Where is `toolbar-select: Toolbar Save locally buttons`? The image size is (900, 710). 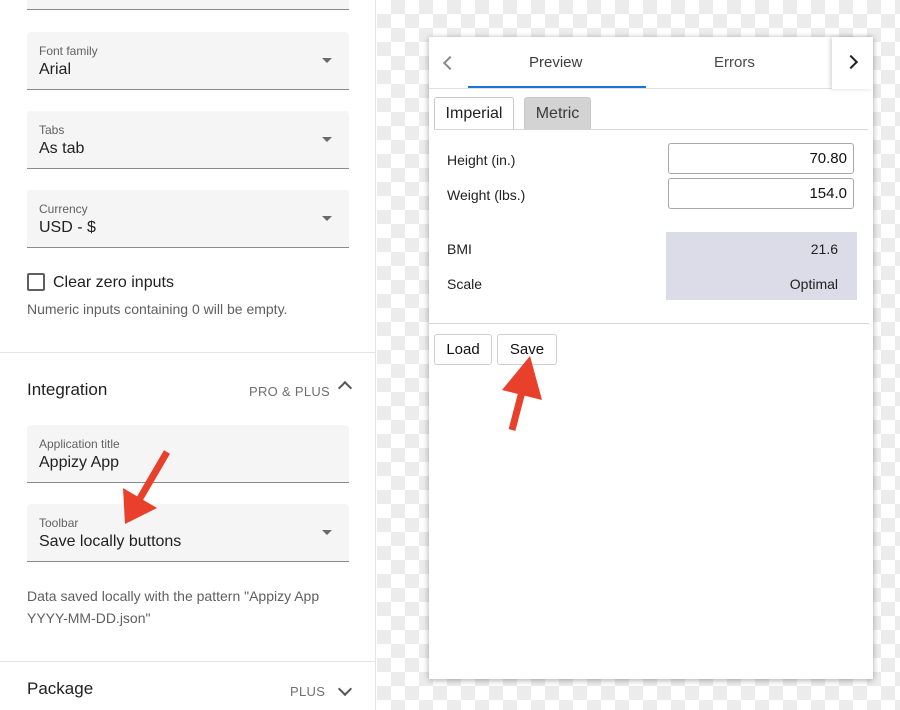
toolbar-select: Toolbar Save locally buttons is located at coordinates (188, 533).